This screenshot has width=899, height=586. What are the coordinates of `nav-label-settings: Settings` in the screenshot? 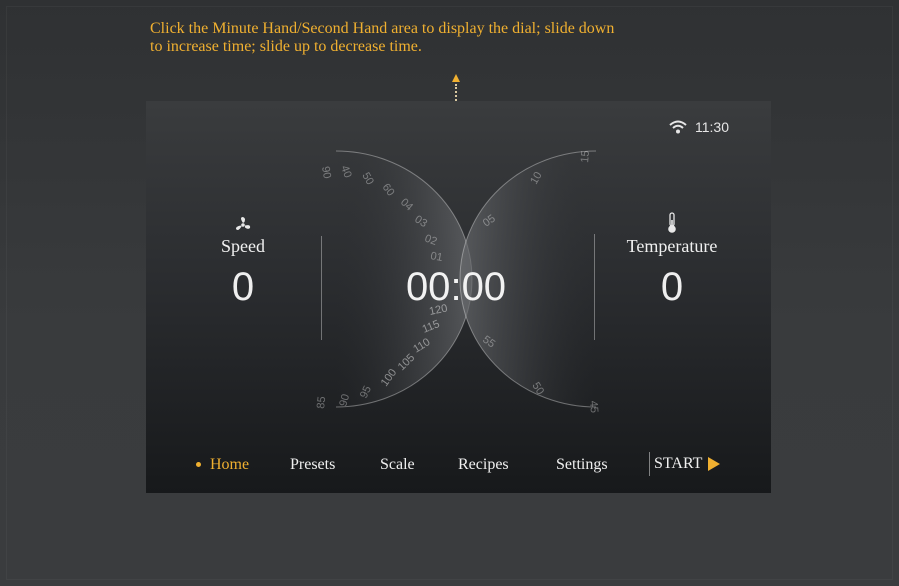 It's located at (582, 464).